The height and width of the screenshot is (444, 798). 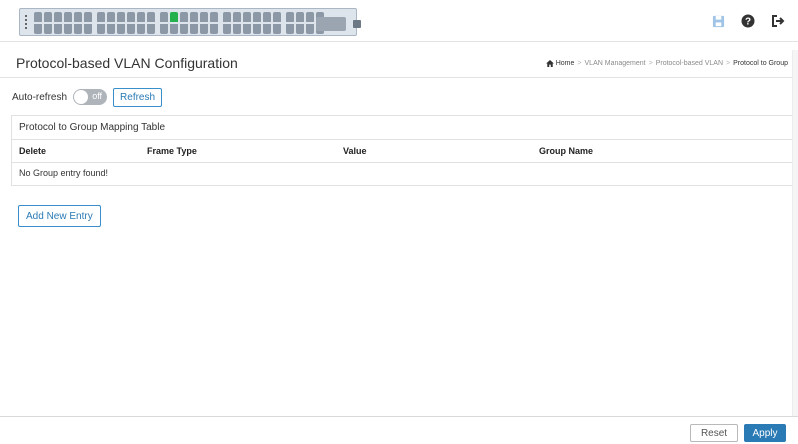 I want to click on footer-bar: Reset Apply, so click(x=399, y=430).